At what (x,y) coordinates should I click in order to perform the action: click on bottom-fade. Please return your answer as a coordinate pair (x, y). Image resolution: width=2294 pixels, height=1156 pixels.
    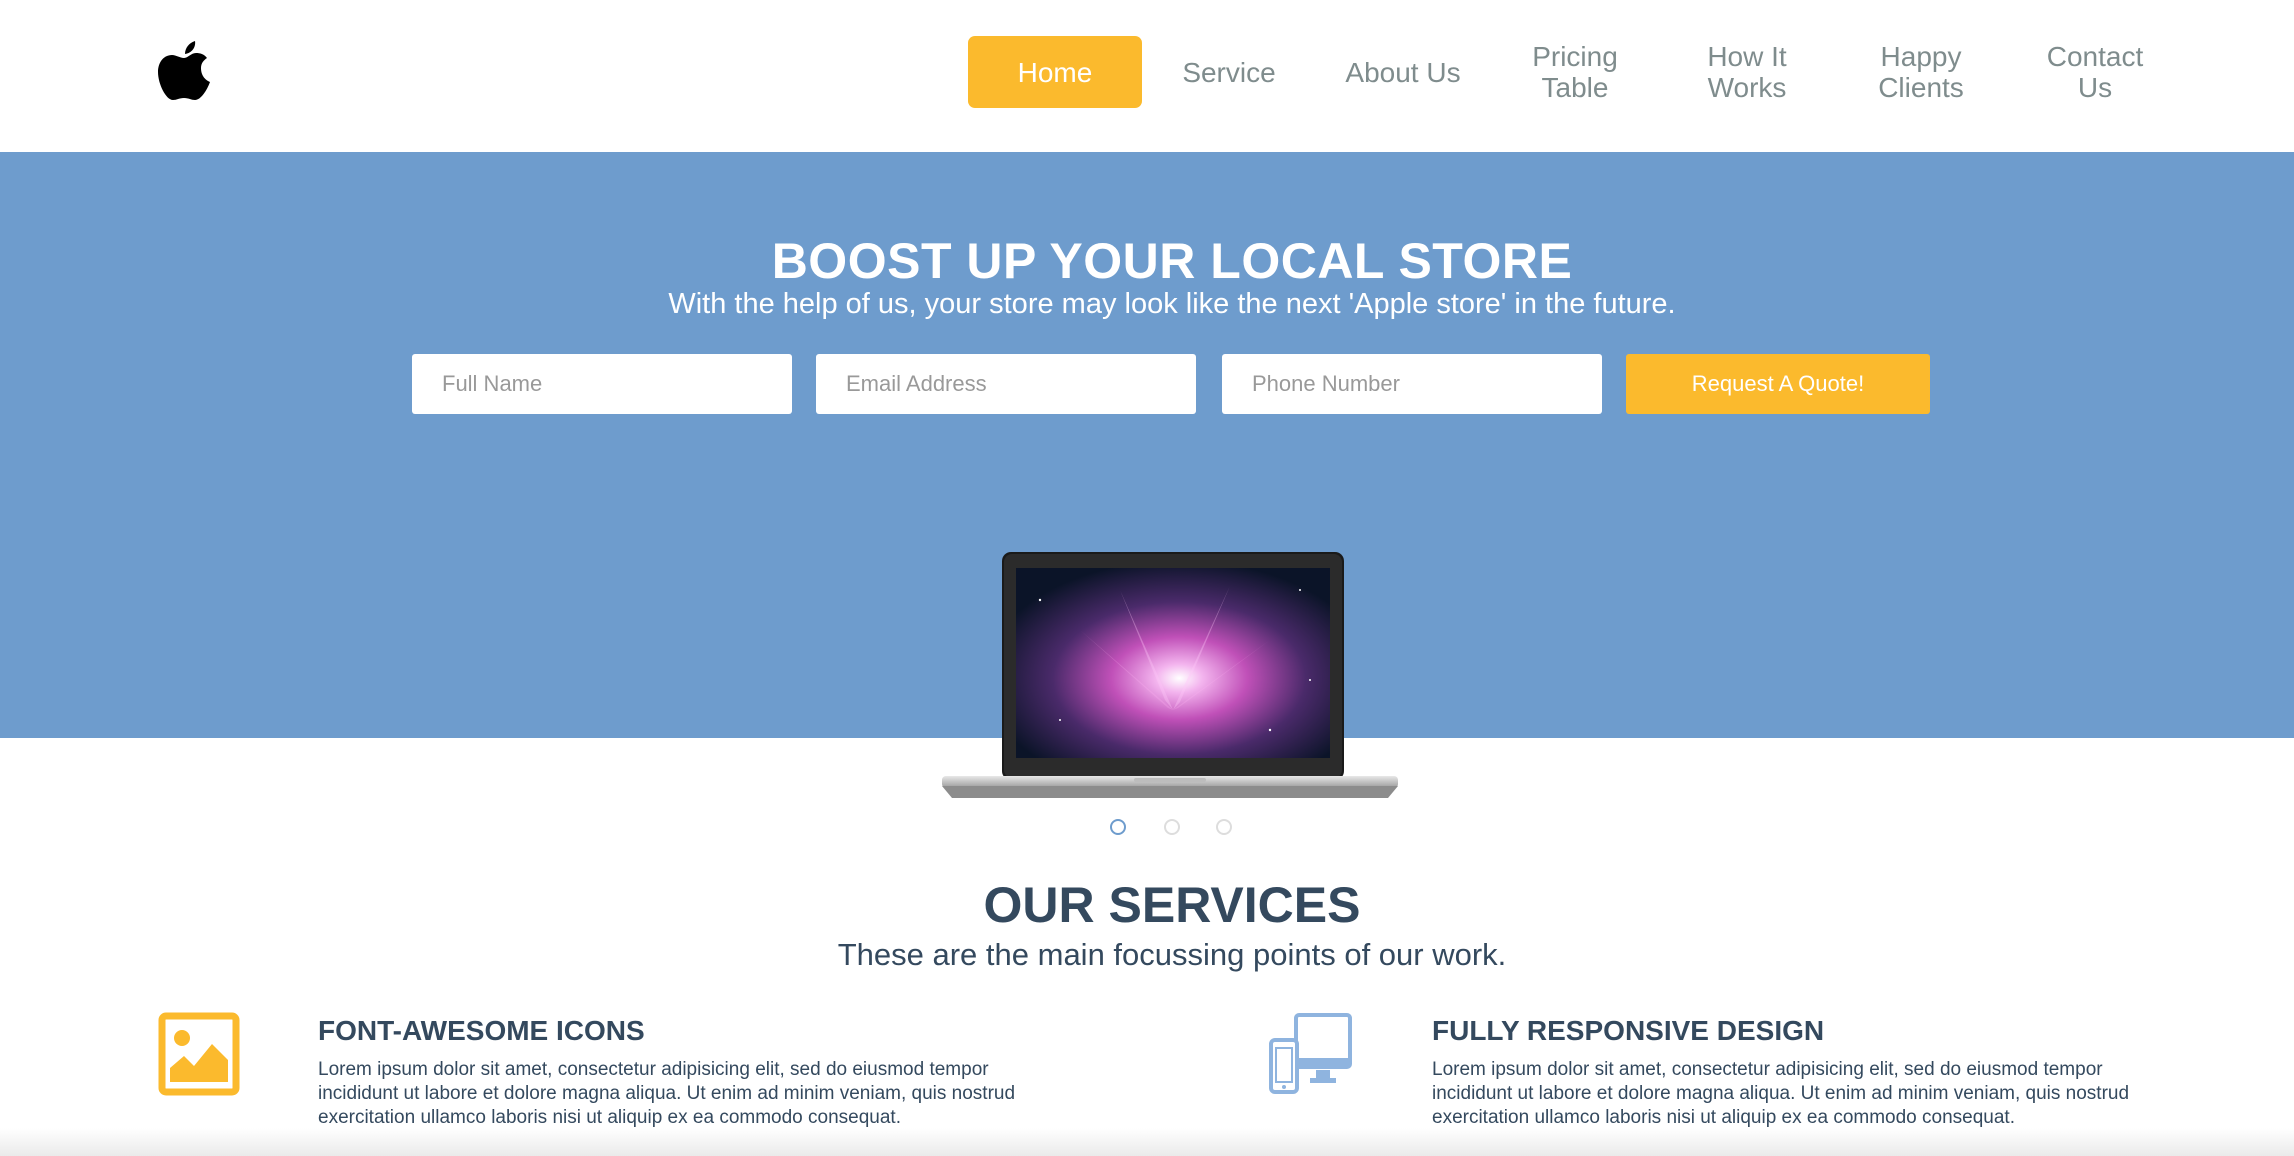
    Looking at the image, I should click on (1147, 1142).